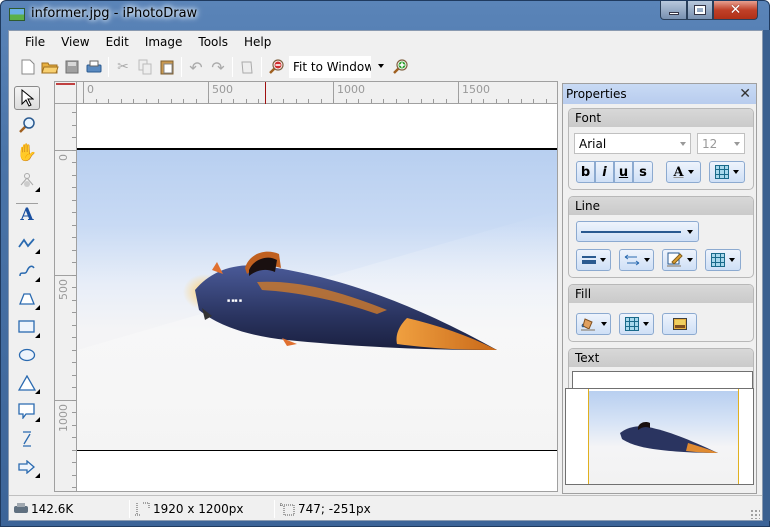 Image resolution: width=770 pixels, height=527 pixels. Describe the element at coordinates (27, 153) in the screenshot. I see `pan-tool: ✋` at that location.